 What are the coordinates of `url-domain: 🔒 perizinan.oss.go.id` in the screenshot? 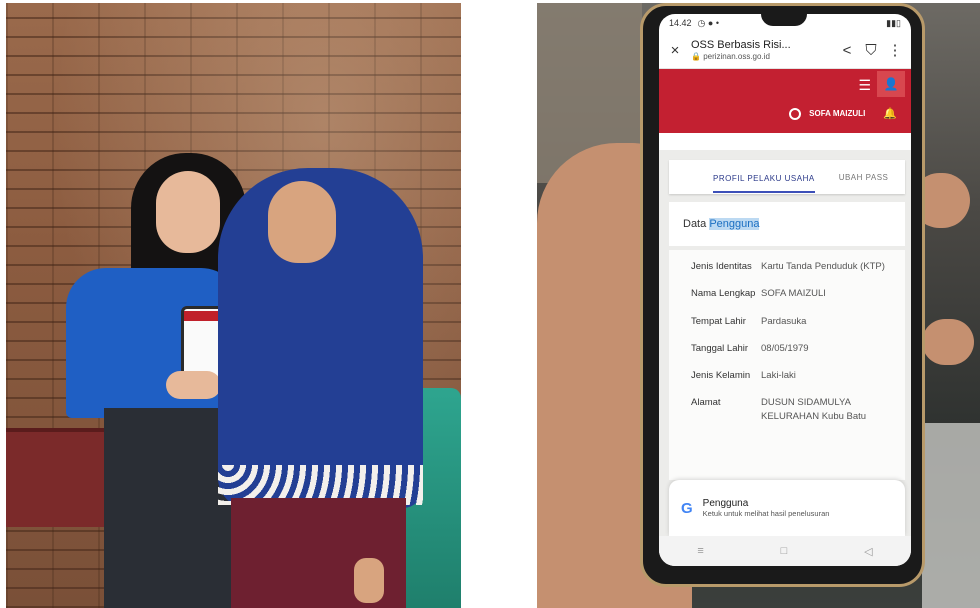 It's located at (730, 56).